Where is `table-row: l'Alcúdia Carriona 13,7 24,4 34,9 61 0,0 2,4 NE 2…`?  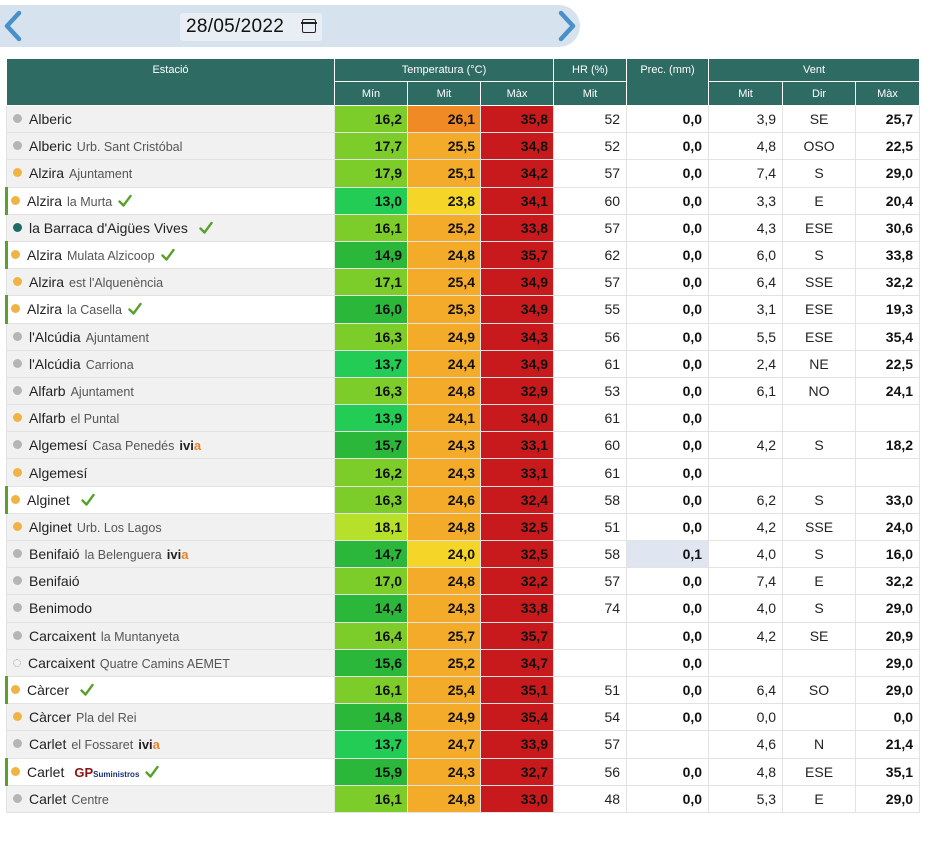
table-row: l'Alcúdia Carriona 13,7 24,4 34,9 61 0,0 2,4 NE 2… is located at coordinates (463, 363).